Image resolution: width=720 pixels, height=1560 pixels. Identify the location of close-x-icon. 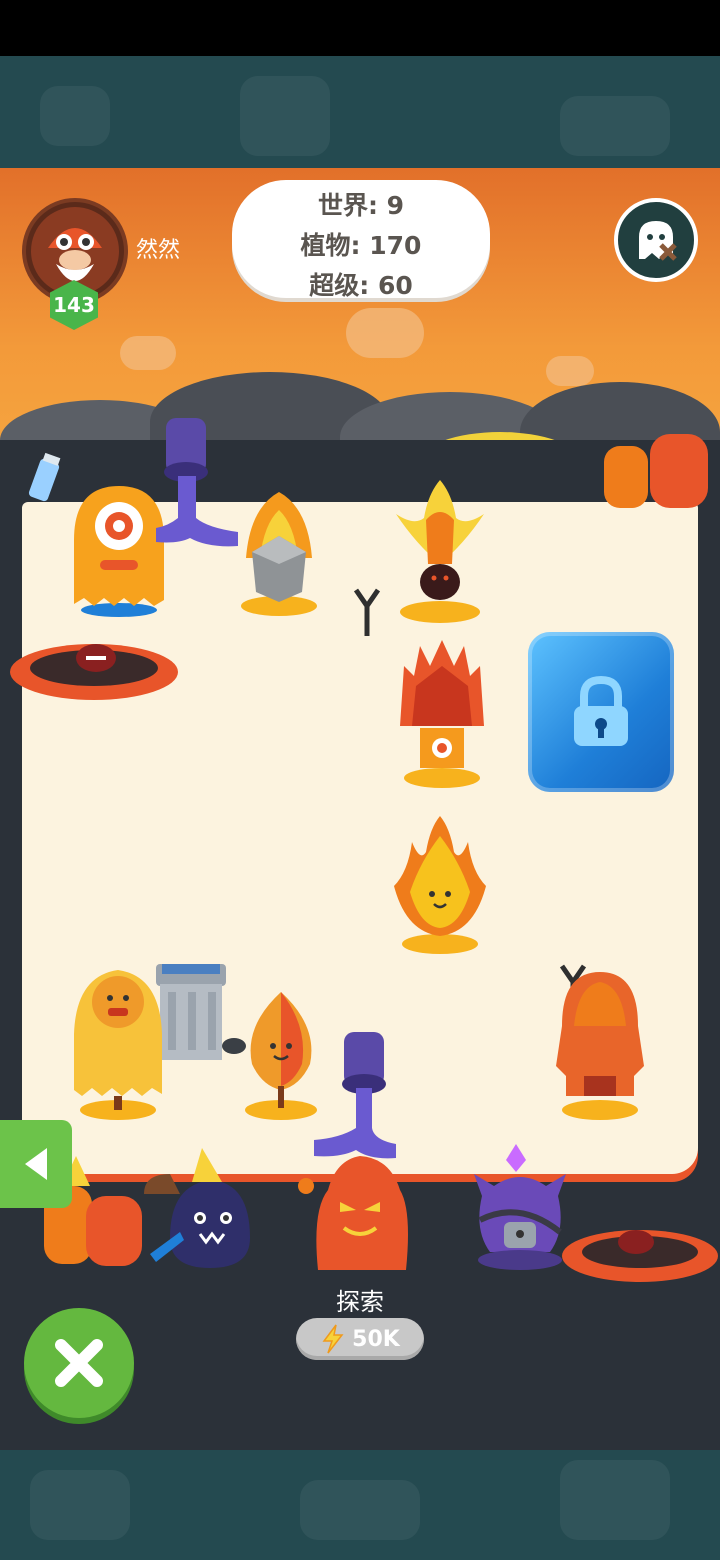
(79, 1363).